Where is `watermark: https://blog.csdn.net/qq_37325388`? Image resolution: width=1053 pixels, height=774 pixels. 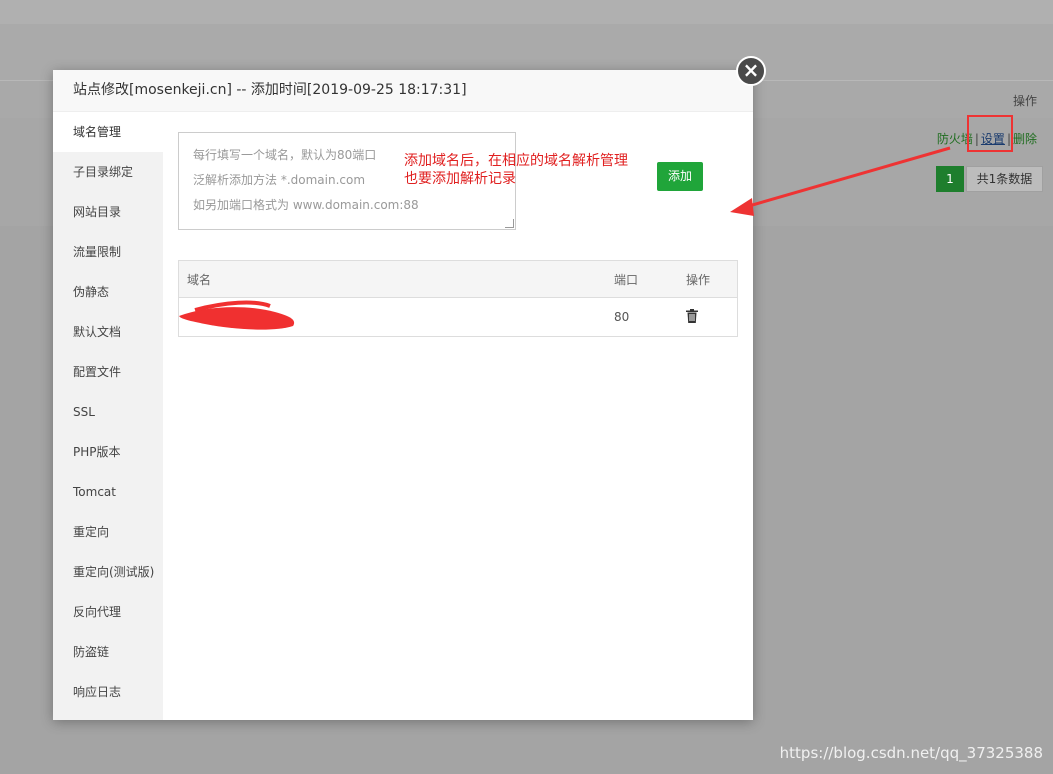
watermark: https://blog.csdn.net/qq_37325388 is located at coordinates (911, 753).